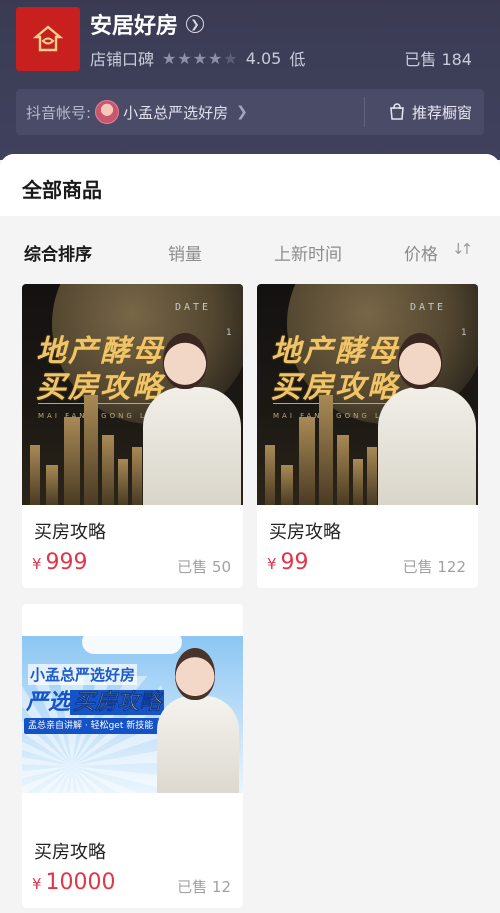 The image size is (500, 913). Describe the element at coordinates (195, 24) in the screenshot. I see `chevron-right-circle-icon: ❯` at that location.